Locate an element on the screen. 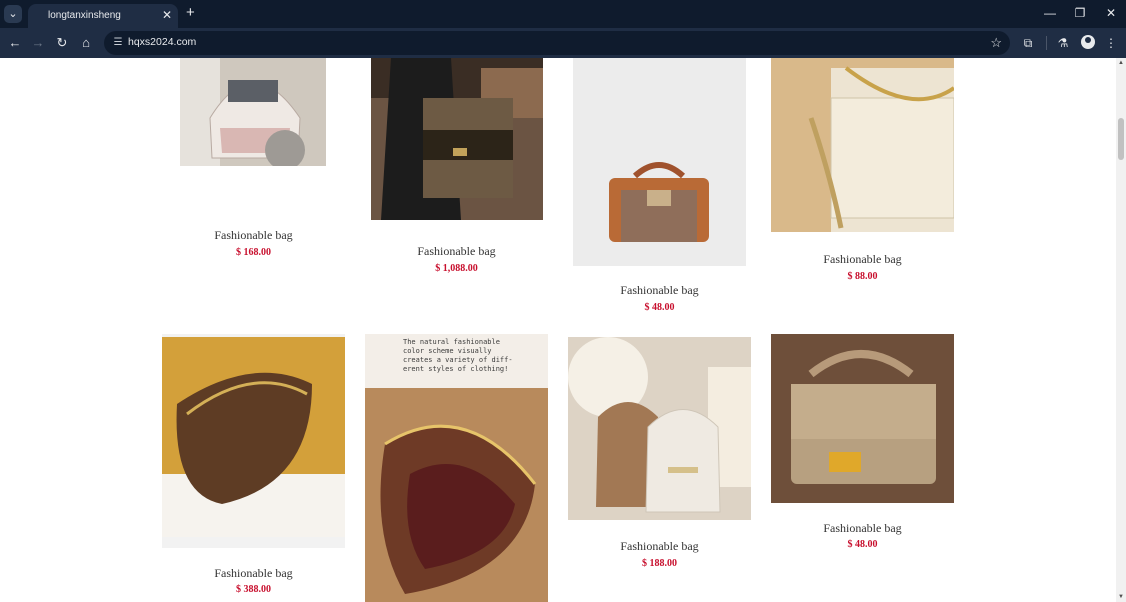 The height and width of the screenshot is (602, 1126). star-icon: ☆ is located at coordinates (996, 43).